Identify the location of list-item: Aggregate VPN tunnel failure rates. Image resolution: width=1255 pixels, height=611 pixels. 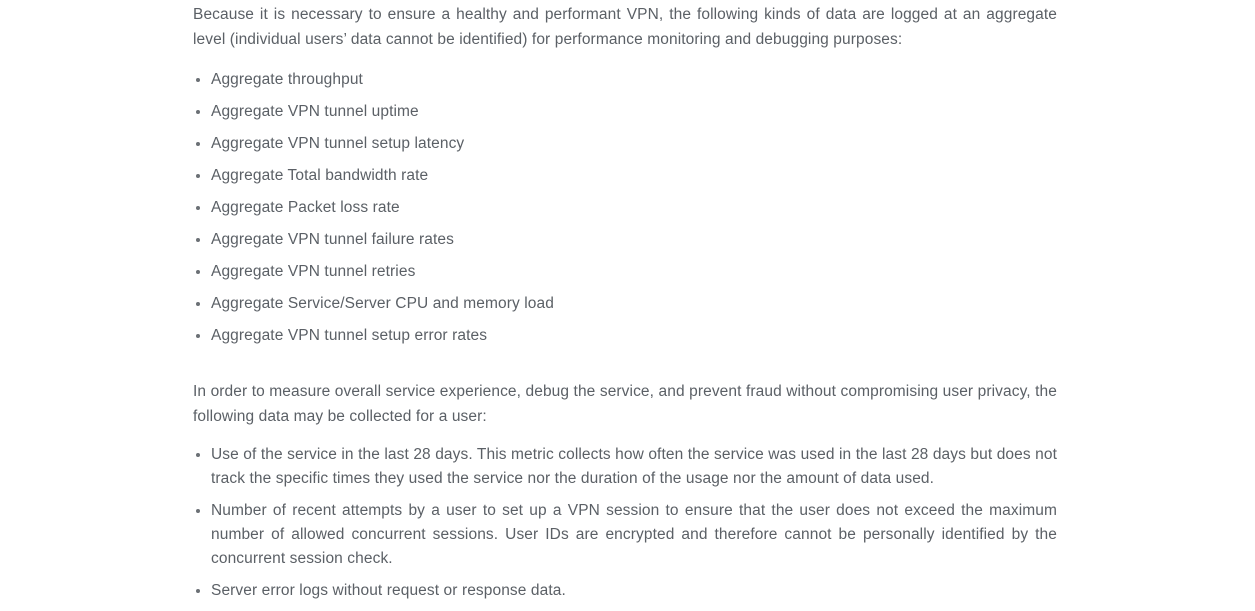
(625, 240).